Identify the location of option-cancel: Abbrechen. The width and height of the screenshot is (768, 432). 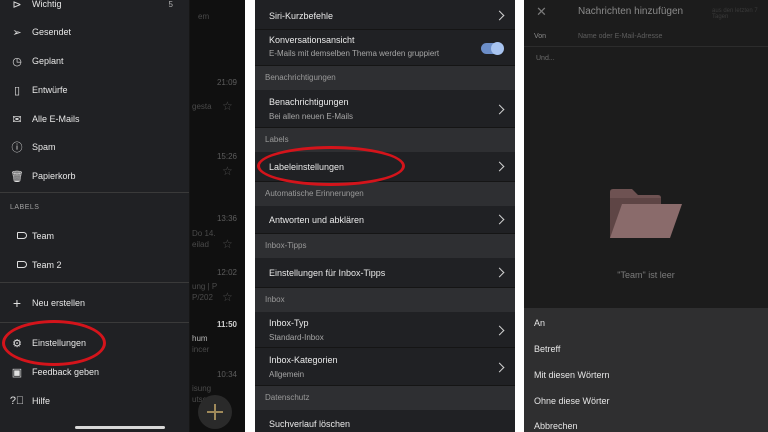
(556, 426).